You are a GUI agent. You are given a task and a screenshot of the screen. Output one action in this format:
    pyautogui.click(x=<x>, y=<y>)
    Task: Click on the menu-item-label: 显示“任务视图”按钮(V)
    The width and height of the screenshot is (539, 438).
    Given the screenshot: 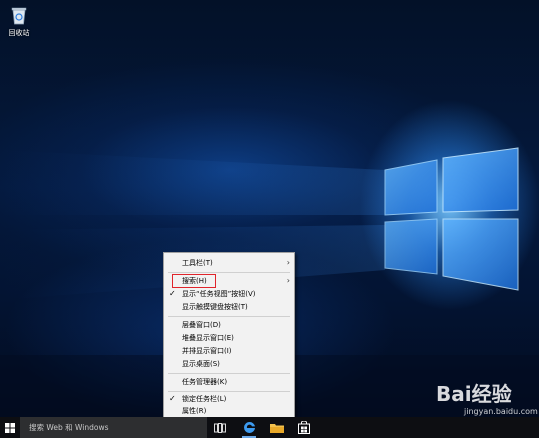 What is the action you would take?
    pyautogui.click(x=219, y=294)
    